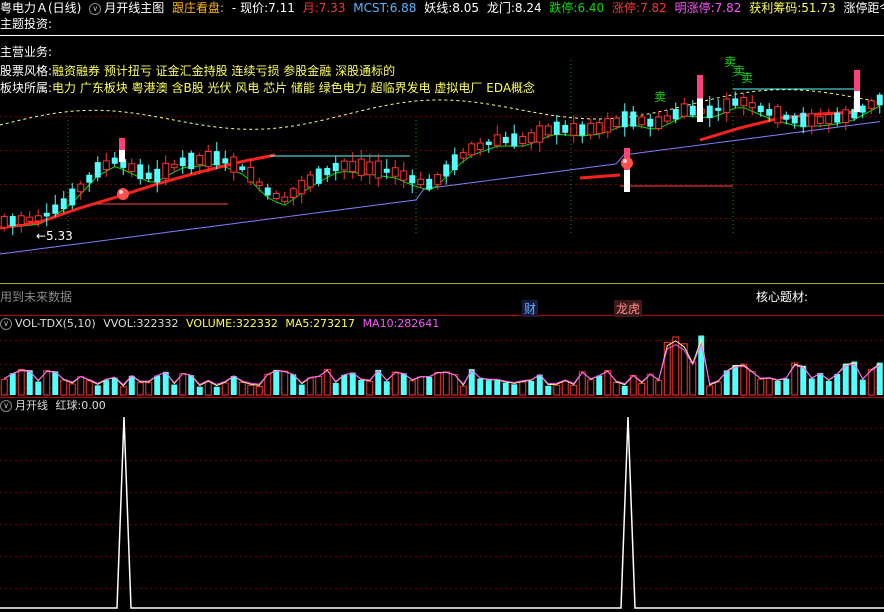 The height and width of the screenshot is (612, 884). What do you see at coordinates (55, 324) in the screenshot?
I see `volume-indicator-title: VOL-TDX(5,10)` at bounding box center [55, 324].